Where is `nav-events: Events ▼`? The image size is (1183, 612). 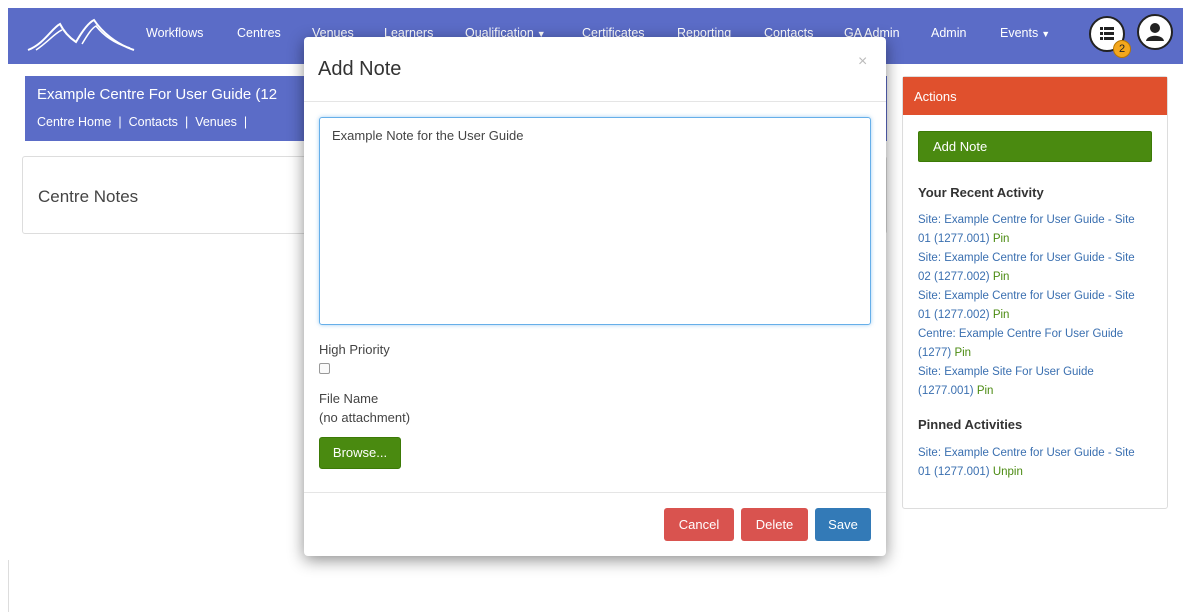 nav-events: Events ▼ is located at coordinates (1025, 33).